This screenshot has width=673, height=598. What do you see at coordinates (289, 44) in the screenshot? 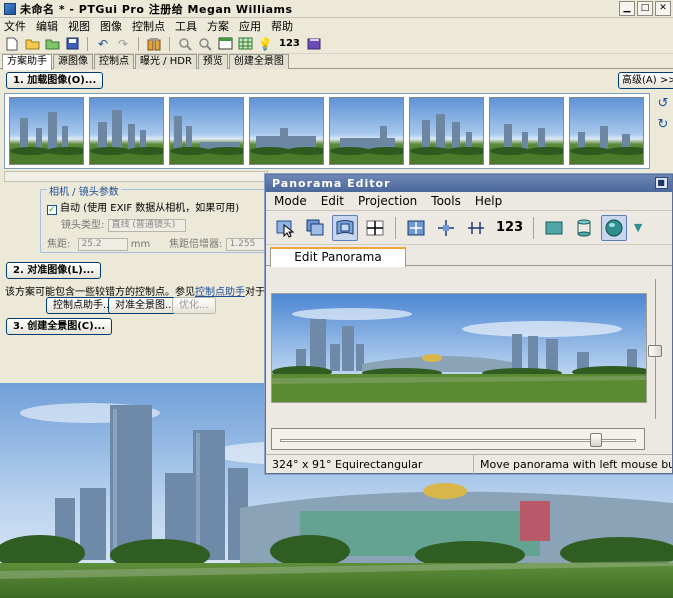
I see `numeric-transform-icon: 123` at bounding box center [289, 44].